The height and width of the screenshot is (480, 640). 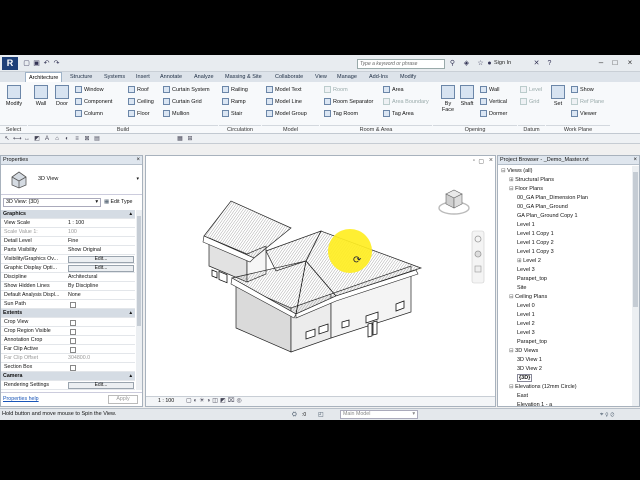 I want to click on tab-structure: Structure, so click(x=81, y=77).